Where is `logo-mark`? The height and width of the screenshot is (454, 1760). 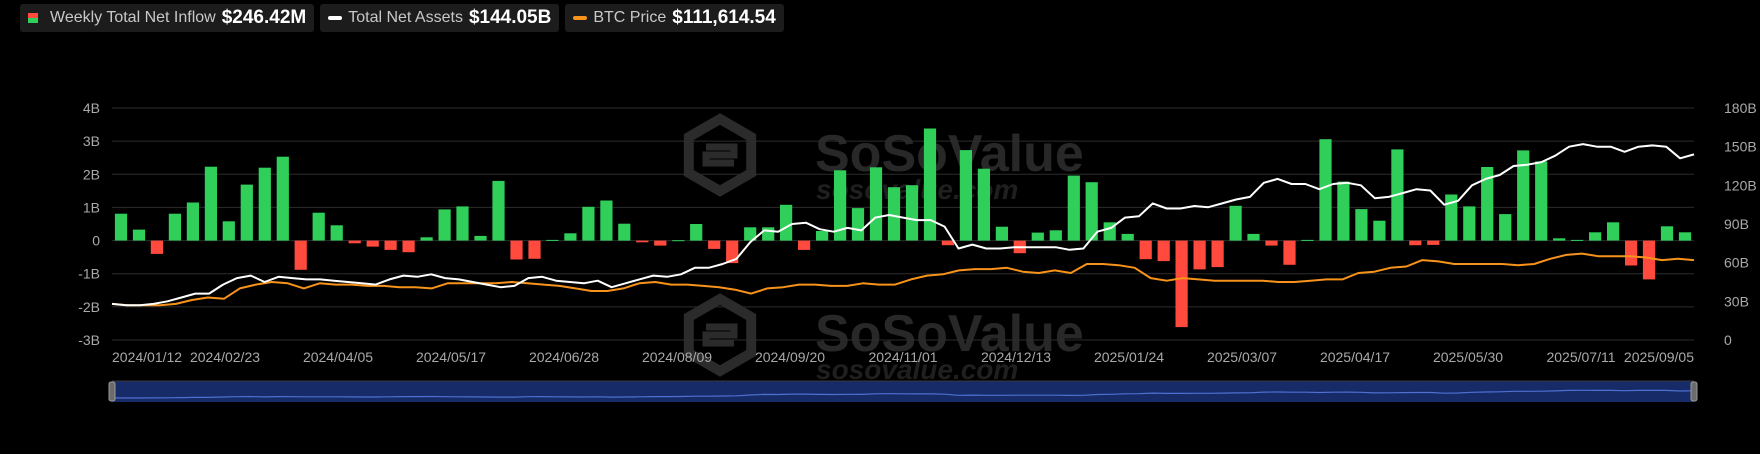
logo-mark is located at coordinates (720, 155).